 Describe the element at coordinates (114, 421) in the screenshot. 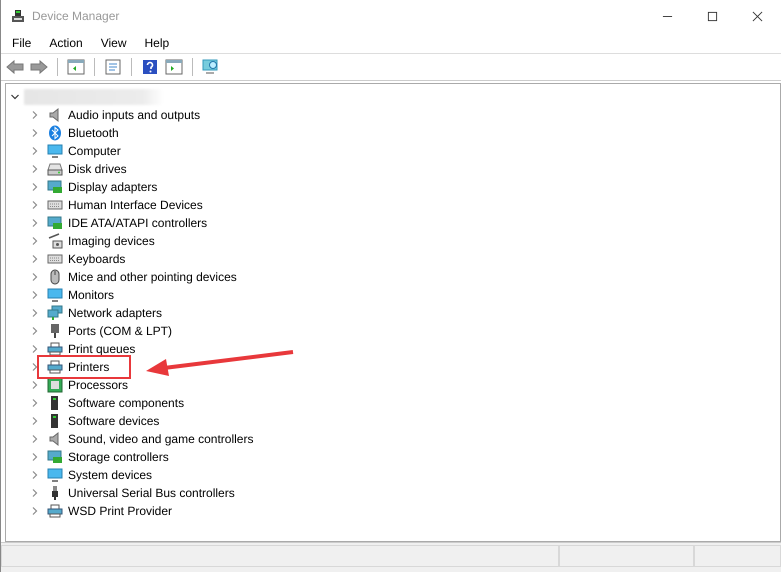

I see `tree-item: Software devices` at that location.